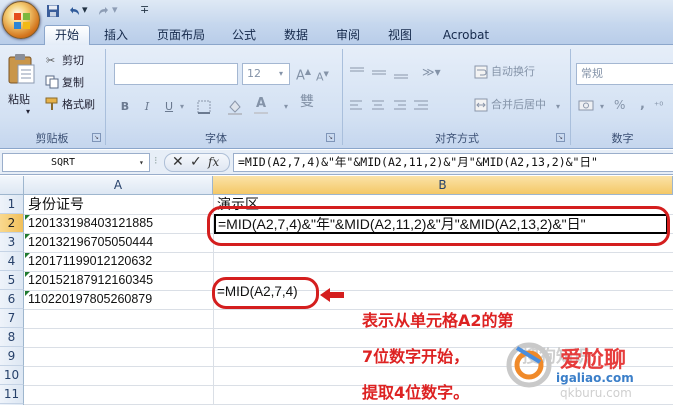 Image resolution: width=673 pixels, height=405 pixels. What do you see at coordinates (196, 162) in the screenshot?
I see `enter-check-icon: ✓` at bounding box center [196, 162].